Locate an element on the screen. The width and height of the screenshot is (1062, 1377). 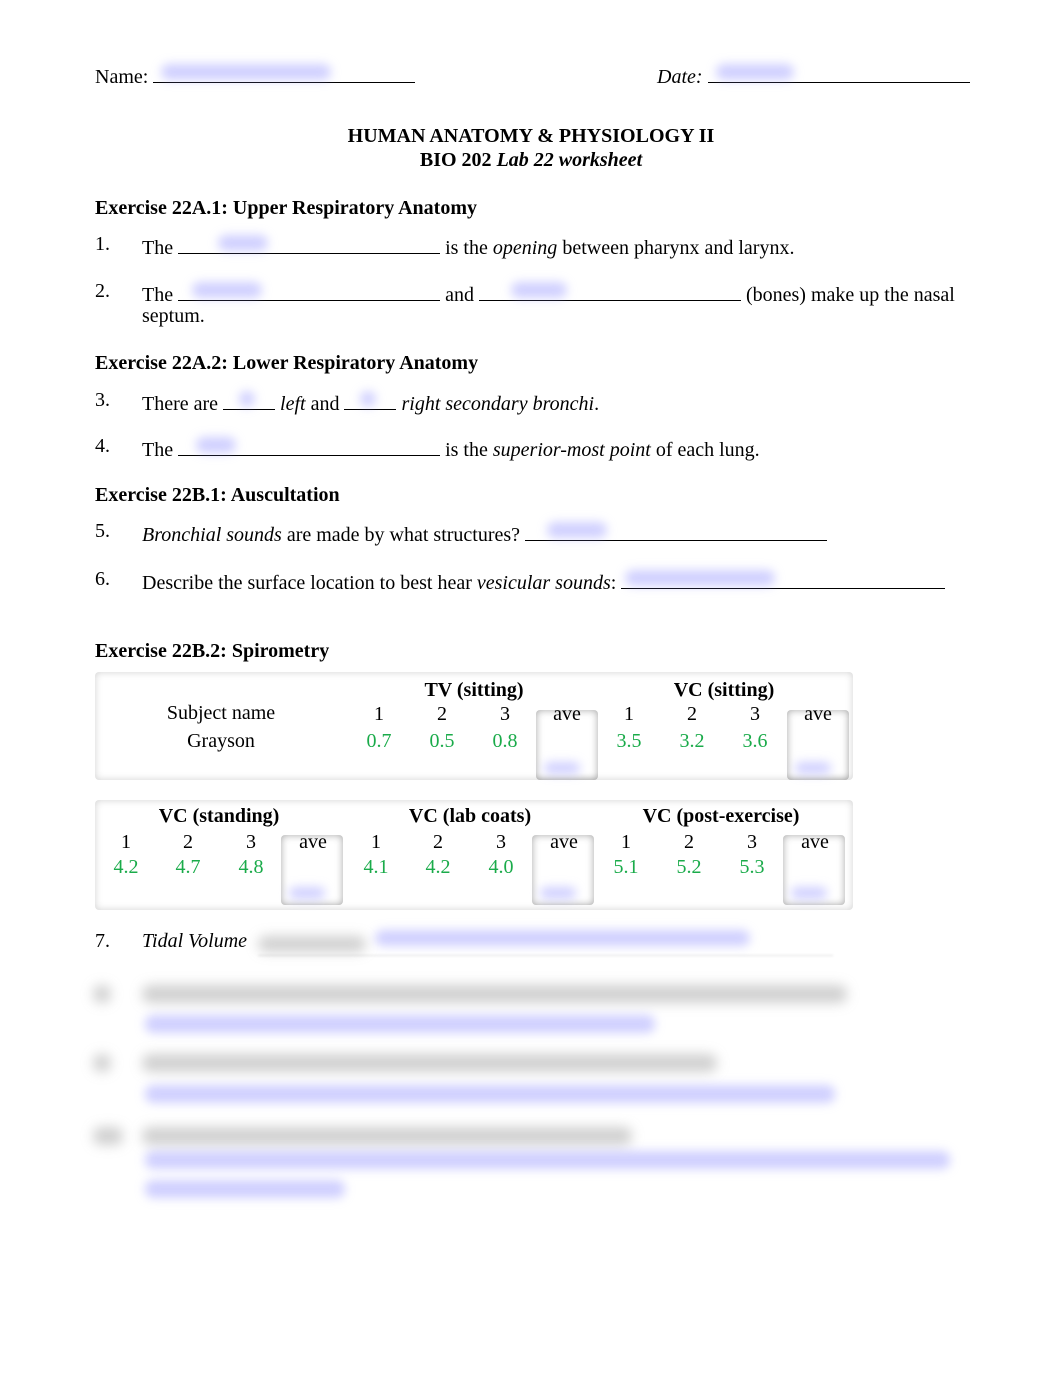
name-field: Name: is located at coordinates (255, 75).